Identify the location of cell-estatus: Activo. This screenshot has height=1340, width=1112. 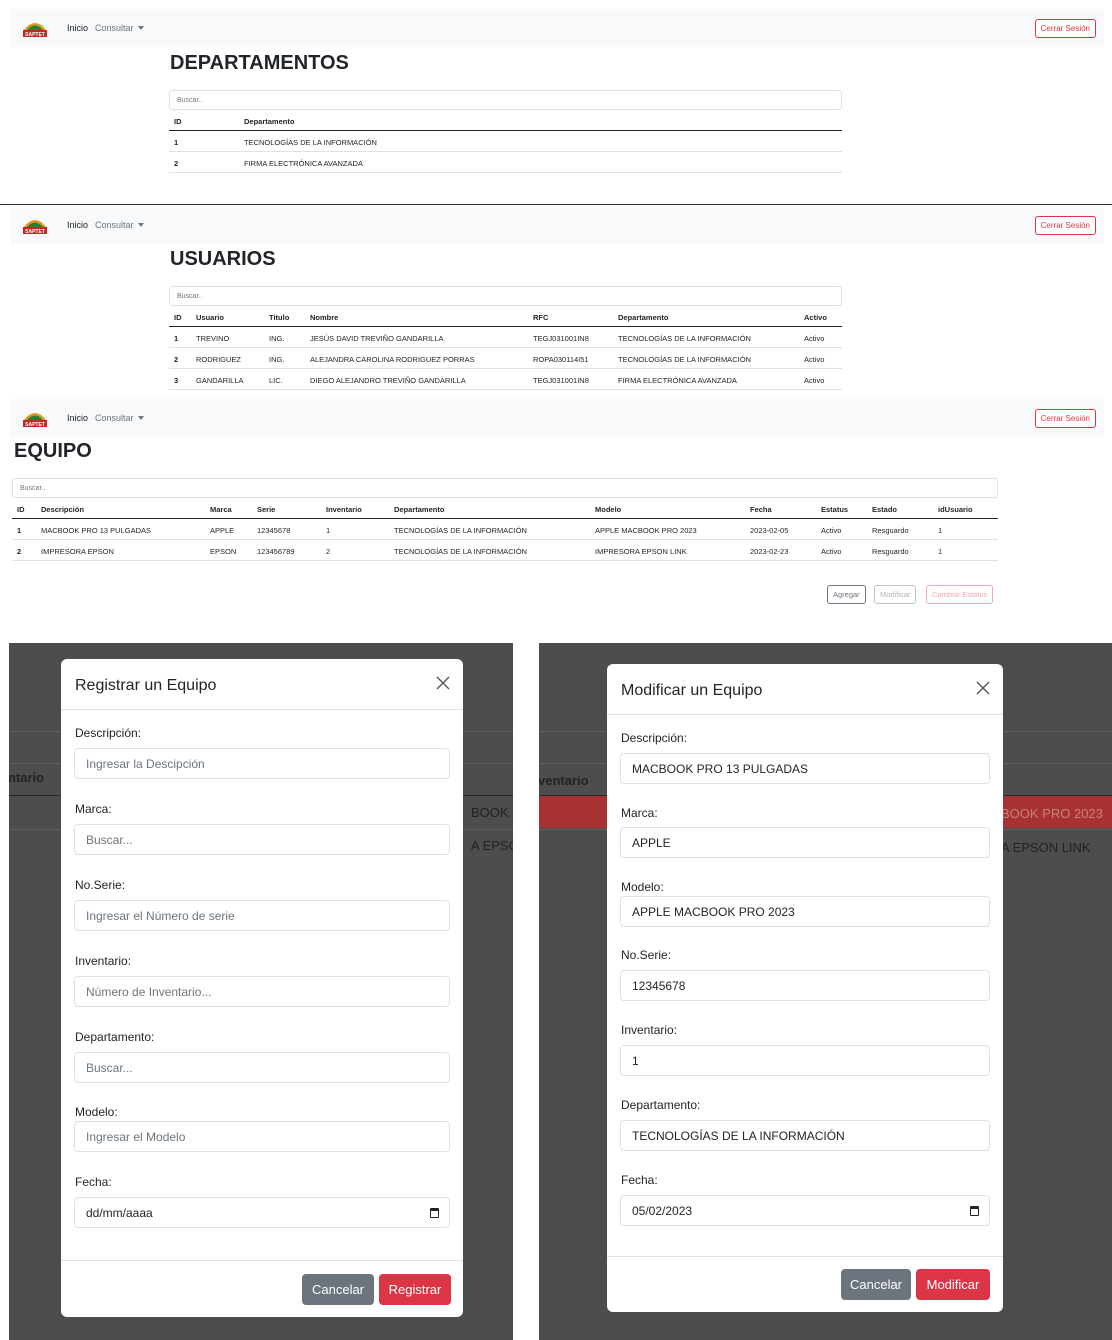
(831, 530).